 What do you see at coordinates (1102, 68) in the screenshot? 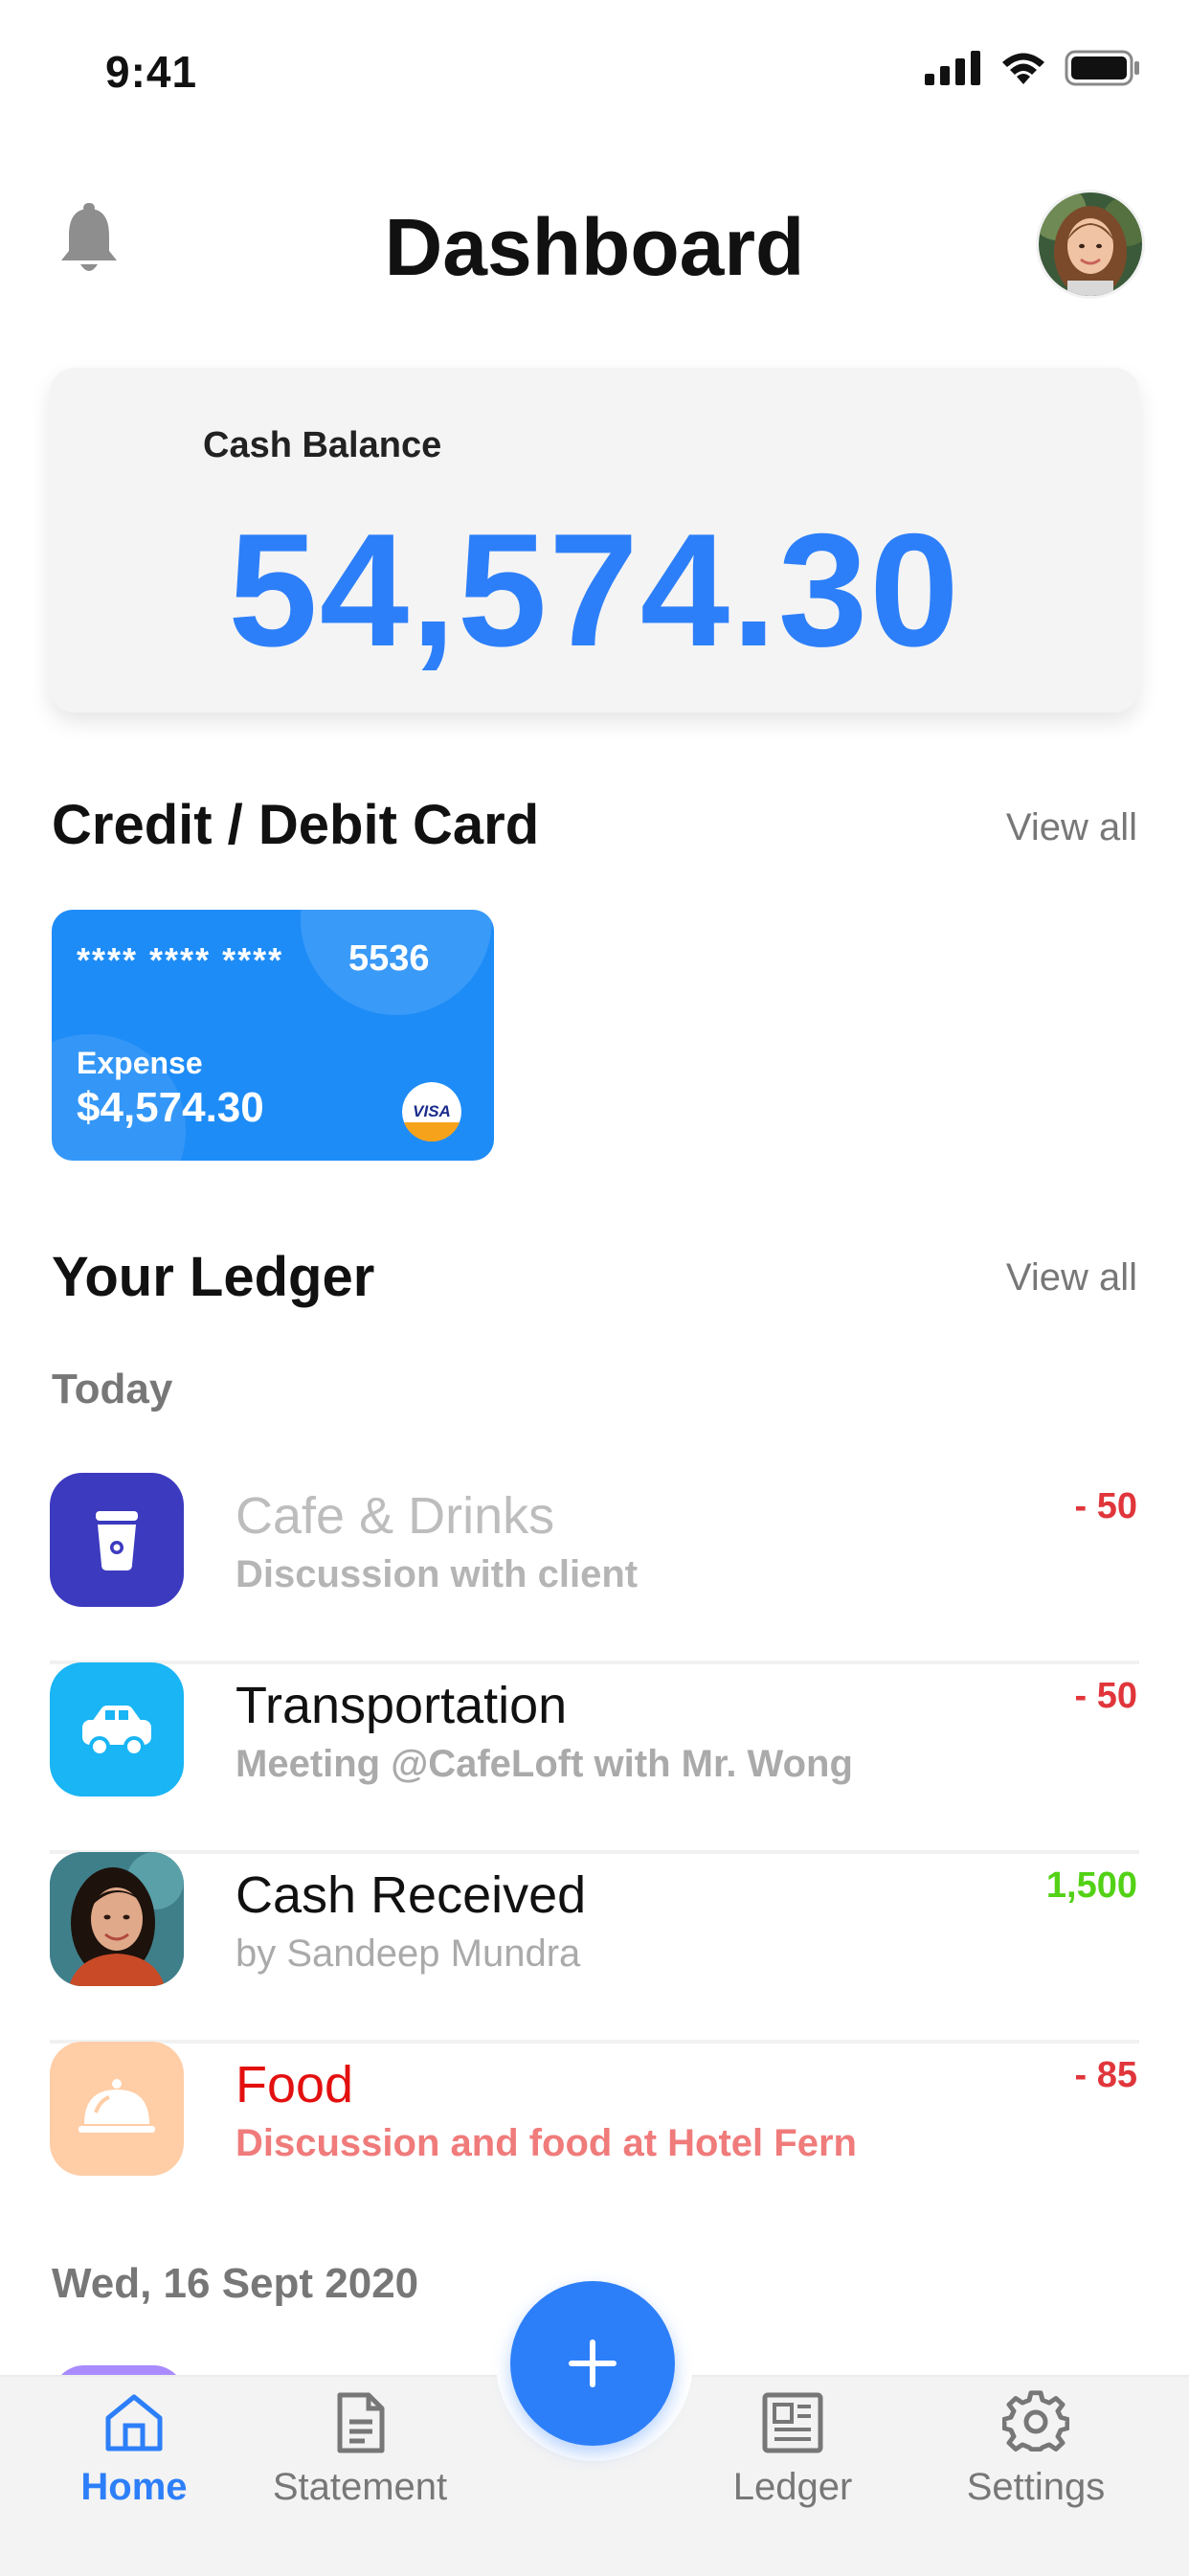
I see `battery-icon` at bounding box center [1102, 68].